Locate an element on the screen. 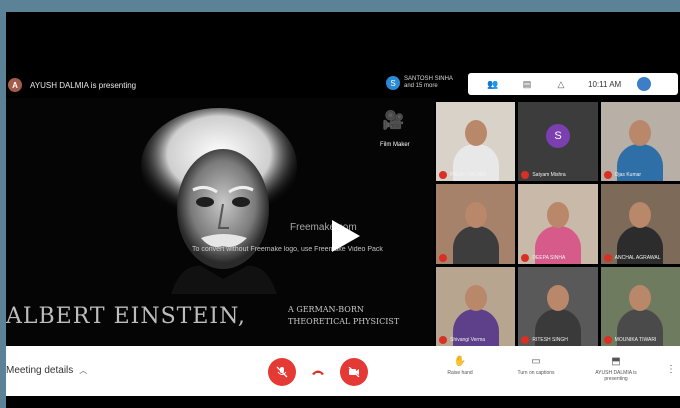 Image resolution: width=680 pixels, height=408 pixels. more-options-icon: ⋮ is located at coordinates (671, 369).